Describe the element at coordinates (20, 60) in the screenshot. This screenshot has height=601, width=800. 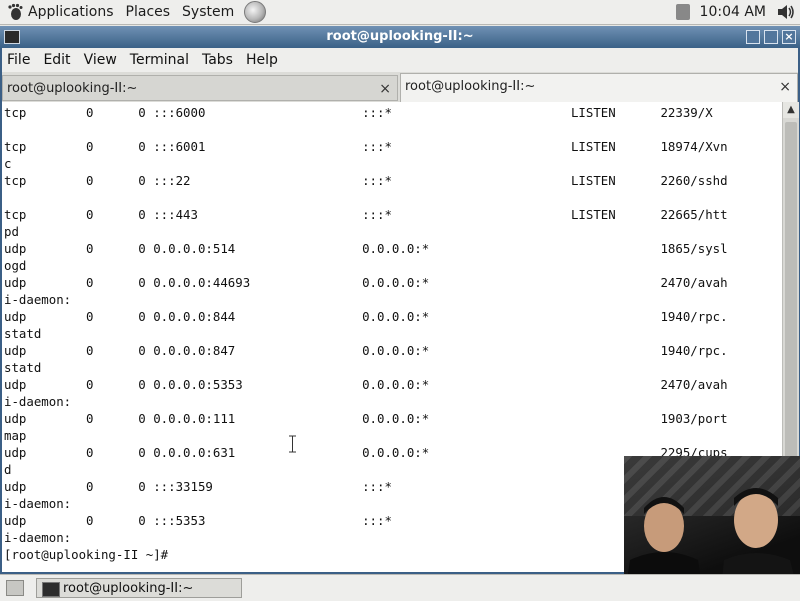
I see `menu-file: File` at that location.